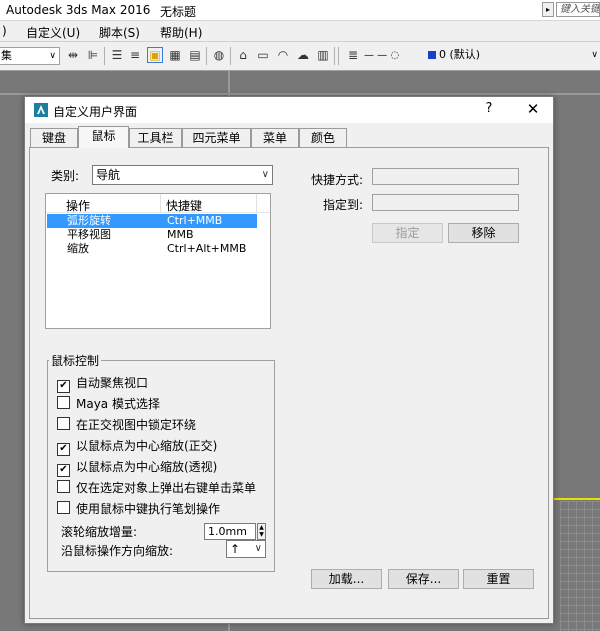 This screenshot has height=631, width=600. I want to click on auto-focus-viewport-checkbox: ✔ 自动聚焦视口, so click(103, 384).